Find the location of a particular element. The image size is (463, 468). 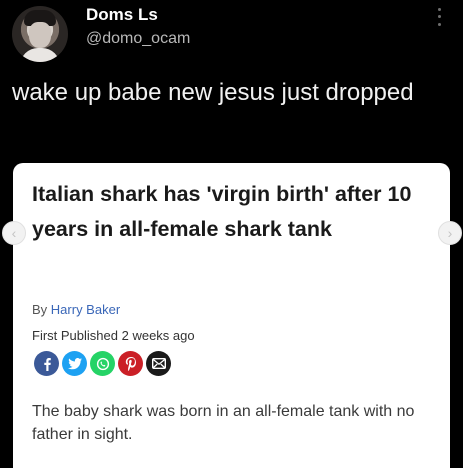

byline-prefix: By is located at coordinates (41, 309).